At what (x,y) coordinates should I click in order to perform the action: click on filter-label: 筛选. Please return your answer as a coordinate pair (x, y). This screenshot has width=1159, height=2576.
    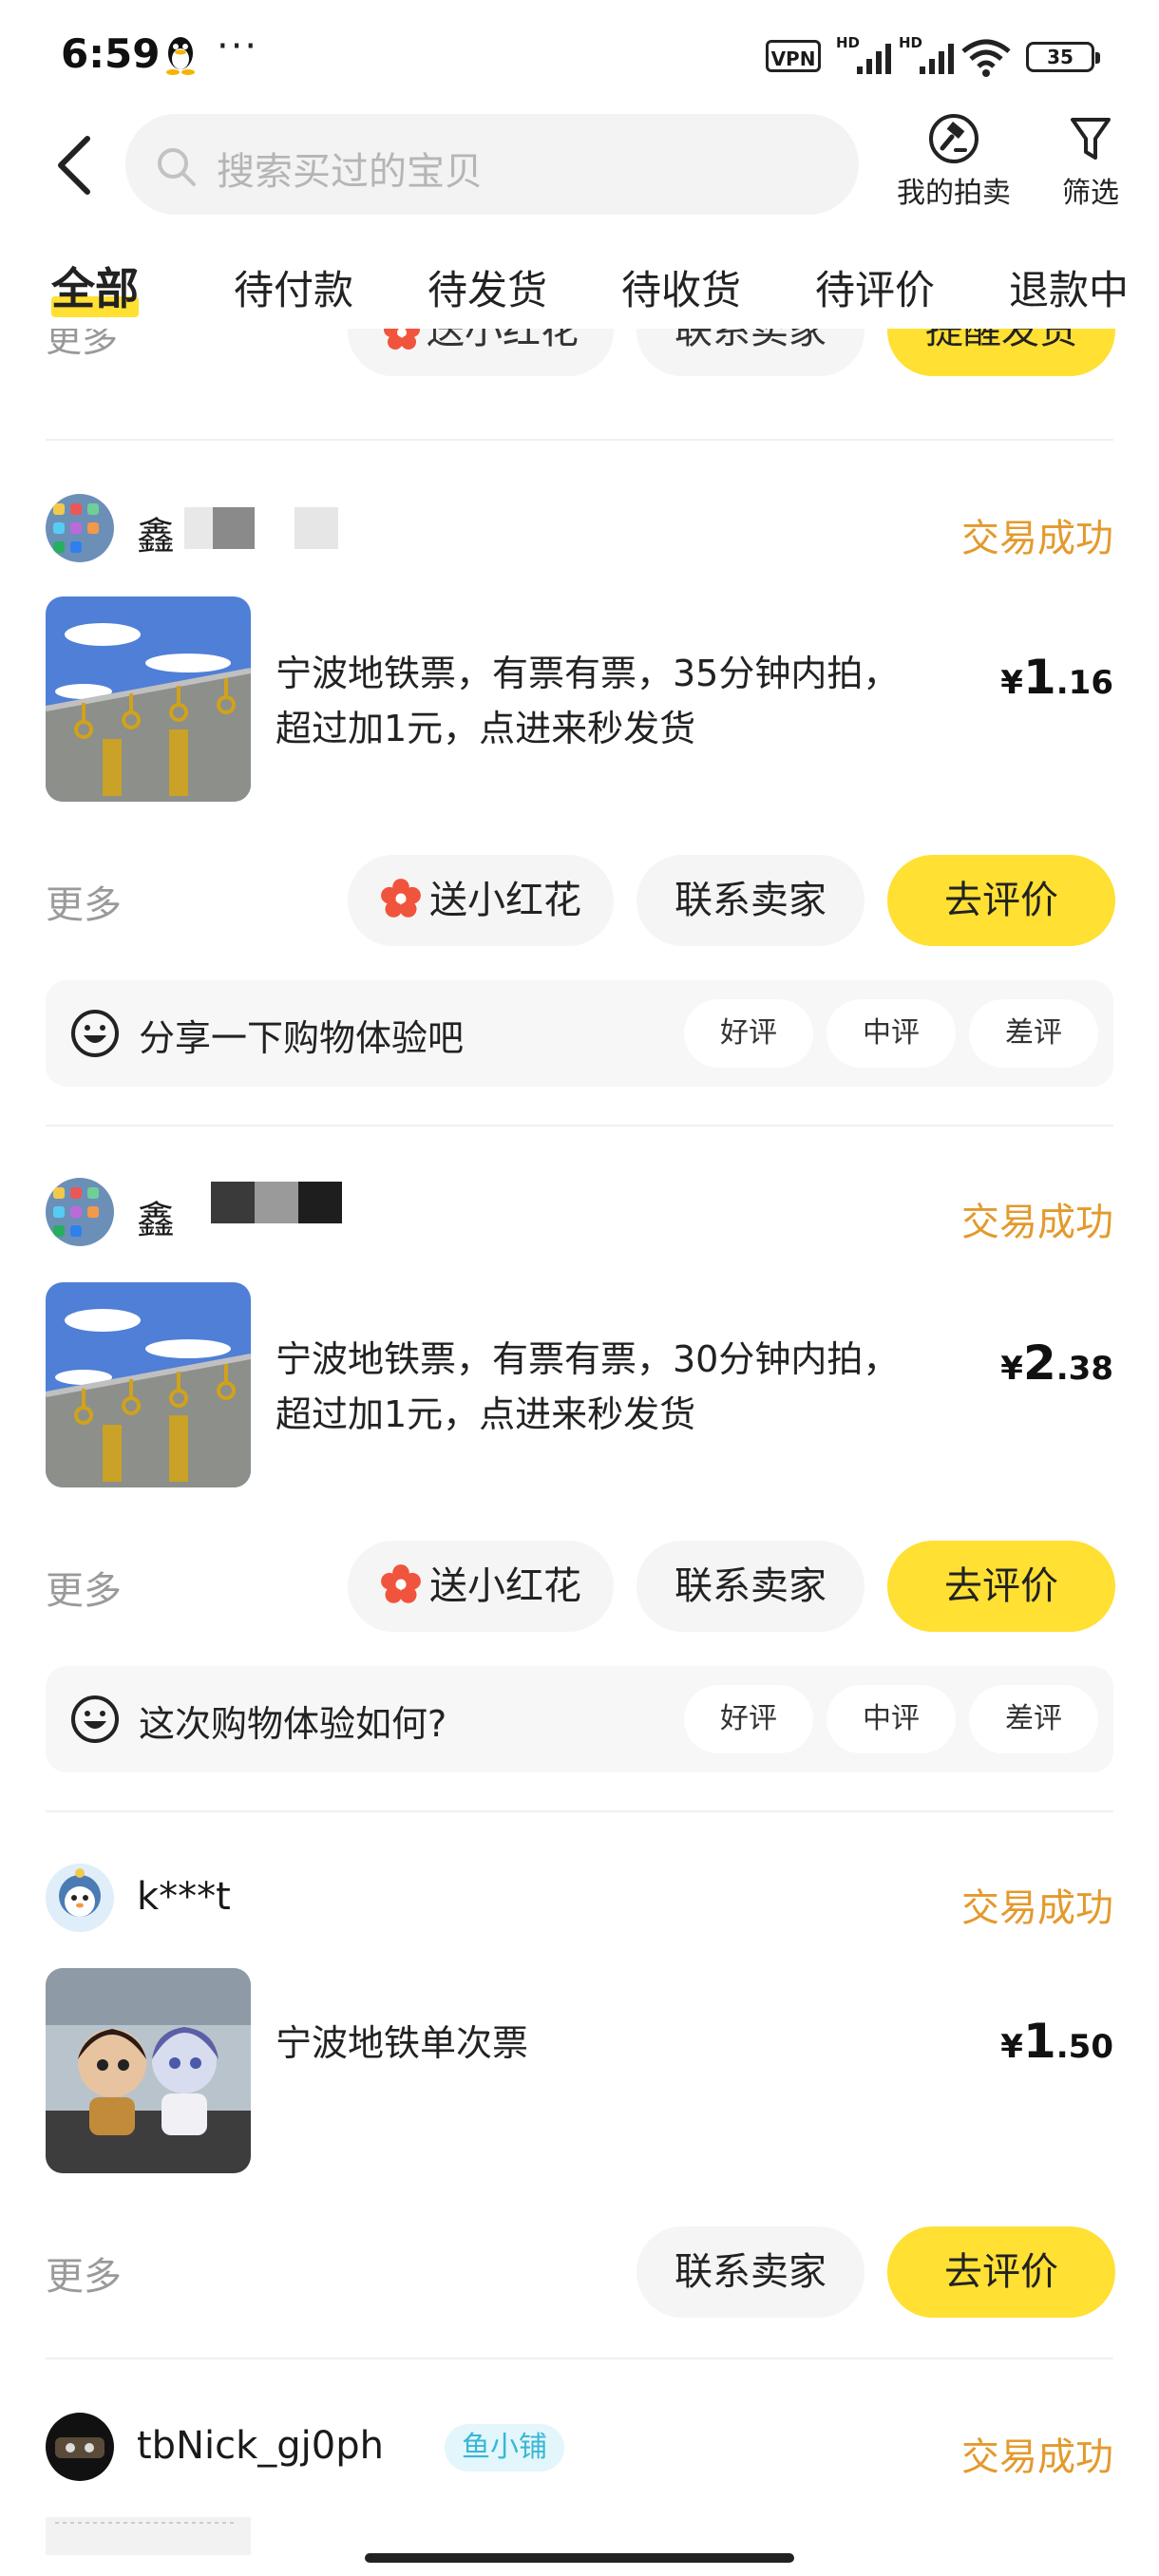
    Looking at the image, I should click on (1090, 193).